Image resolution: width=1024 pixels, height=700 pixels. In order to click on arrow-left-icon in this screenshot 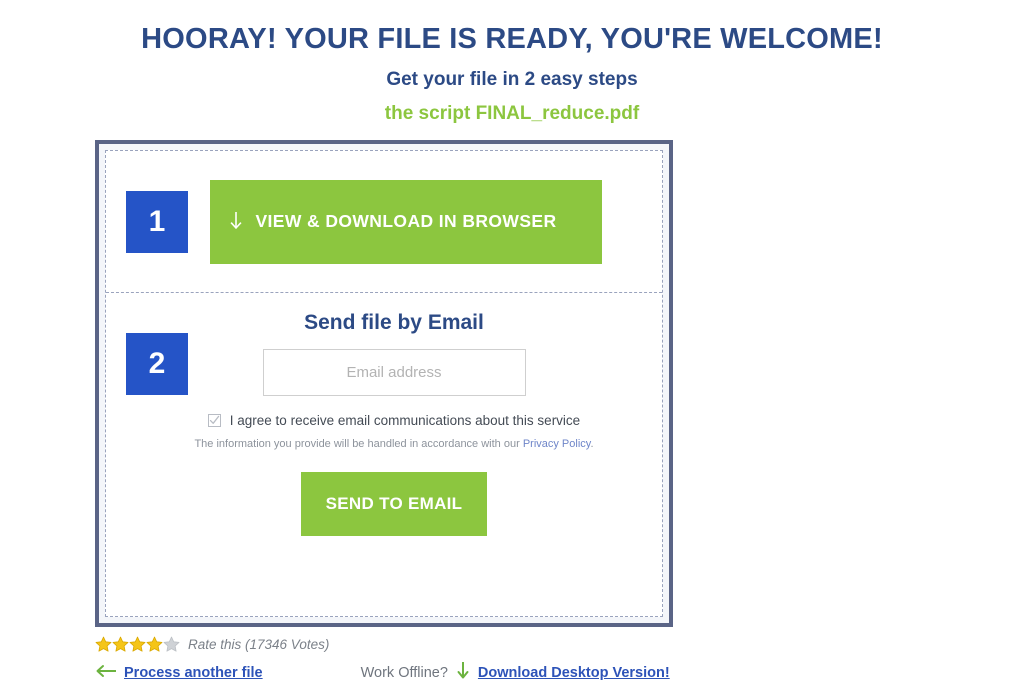, I will do `click(106, 673)`.